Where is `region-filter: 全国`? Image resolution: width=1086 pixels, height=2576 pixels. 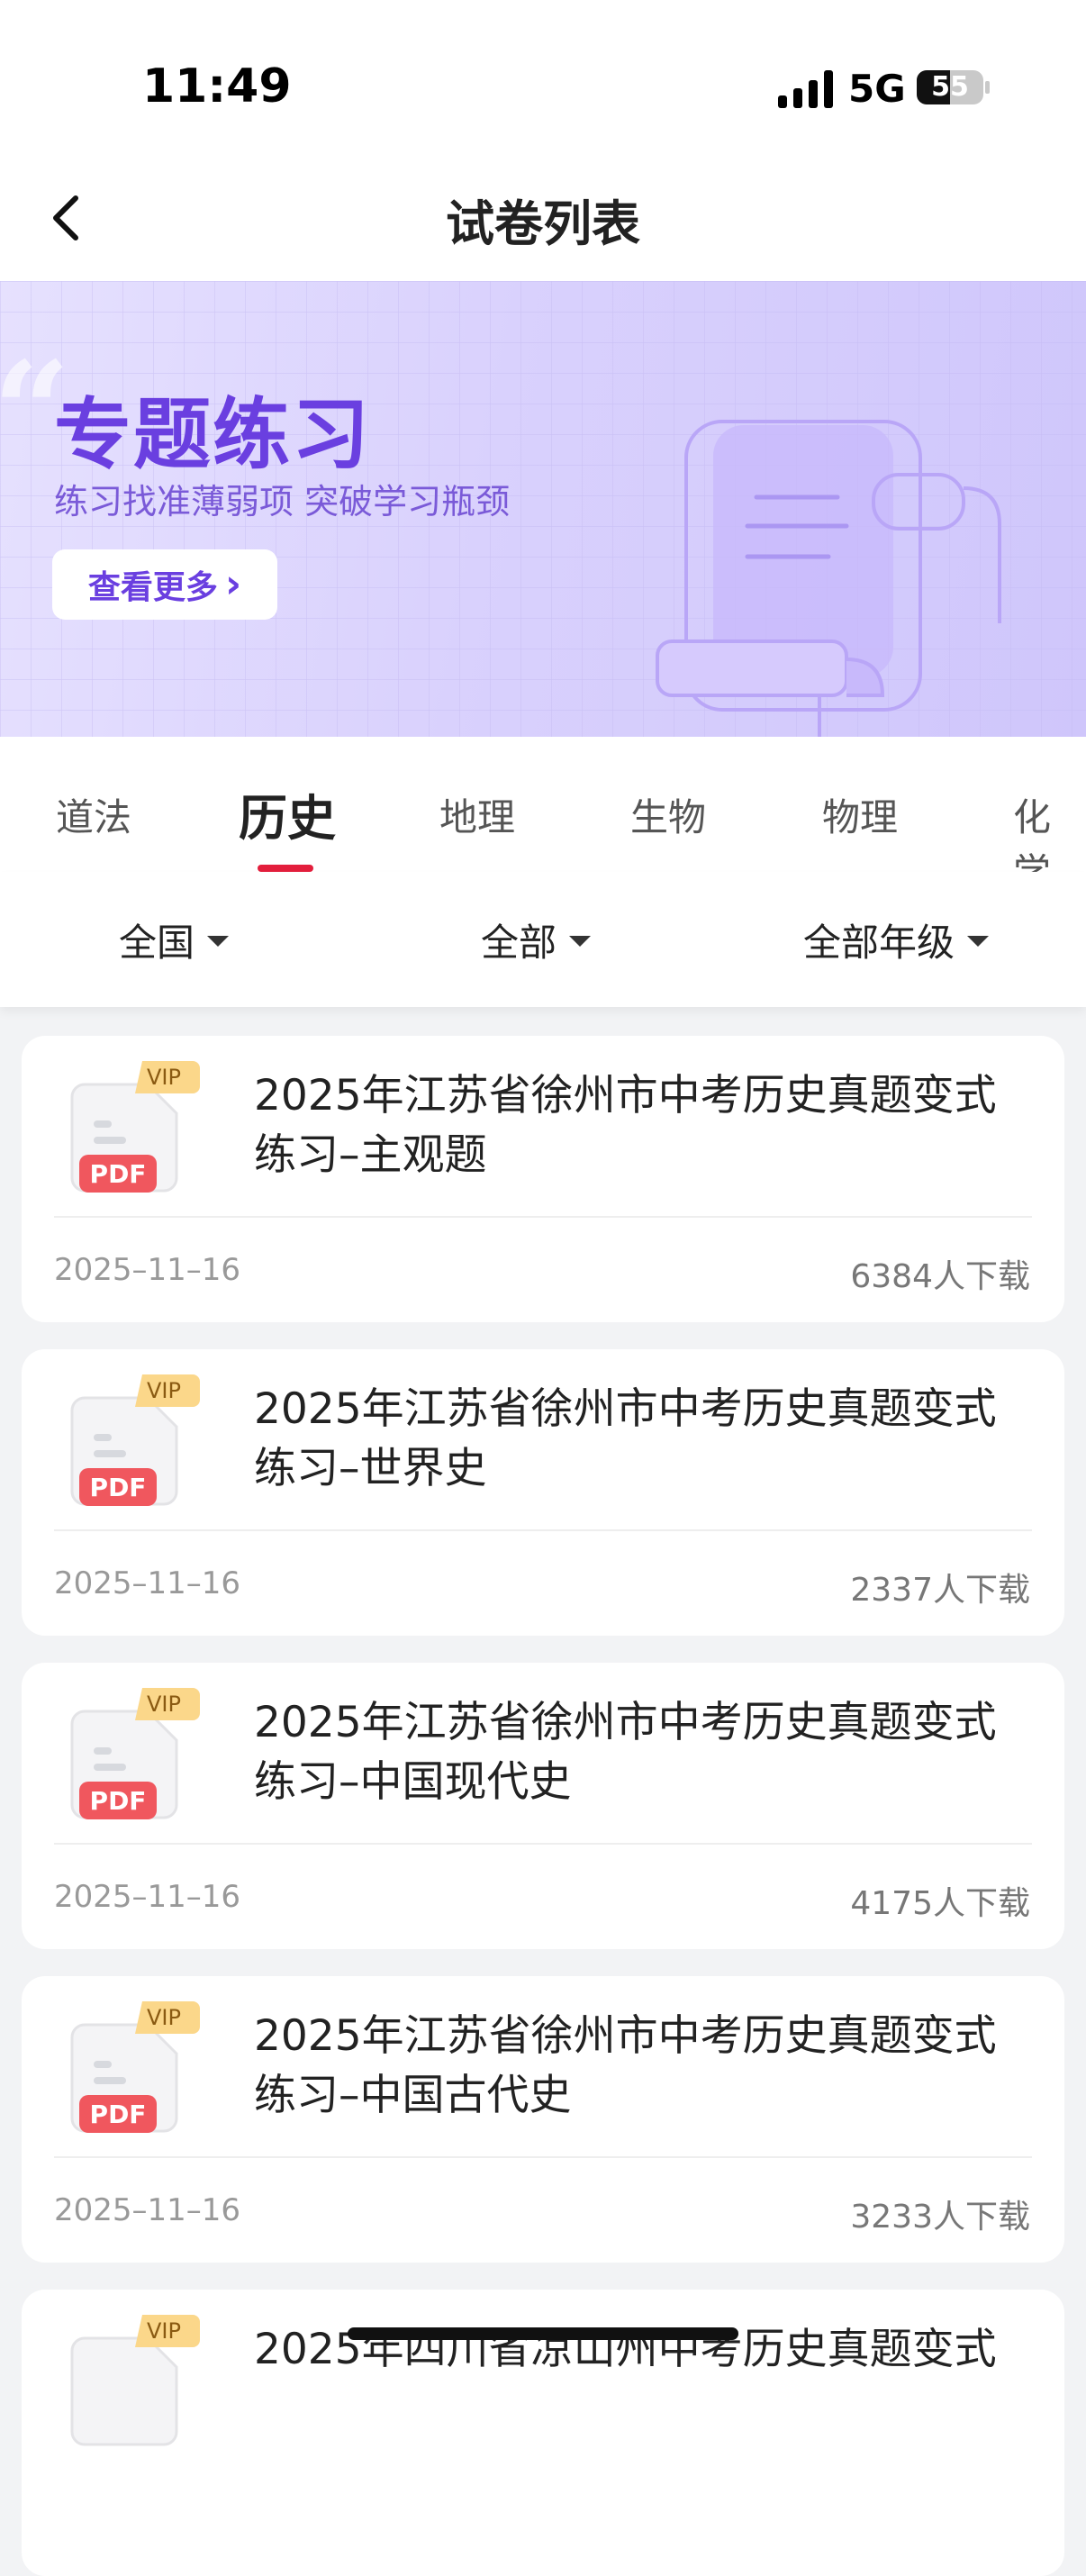
region-filter: 全国 is located at coordinates (174, 941).